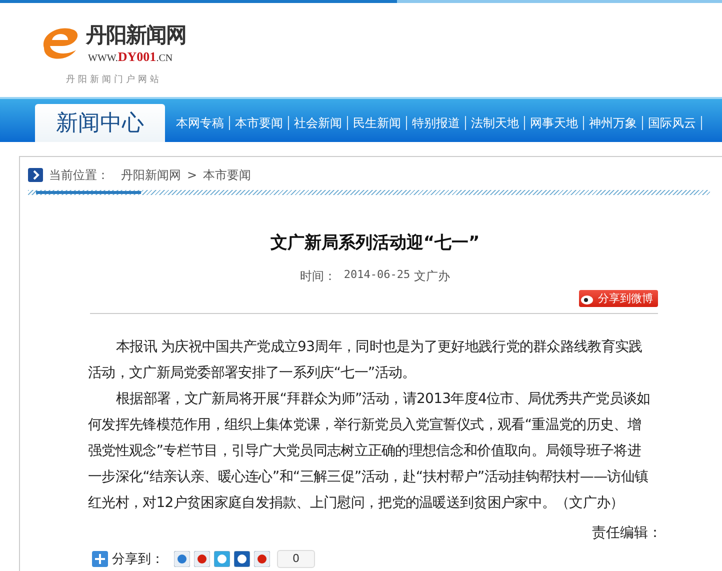 Image resolution: width=722 pixels, height=571 pixels. What do you see at coordinates (200, 123) in the screenshot?
I see `nav-link: 本网专稿` at bounding box center [200, 123].